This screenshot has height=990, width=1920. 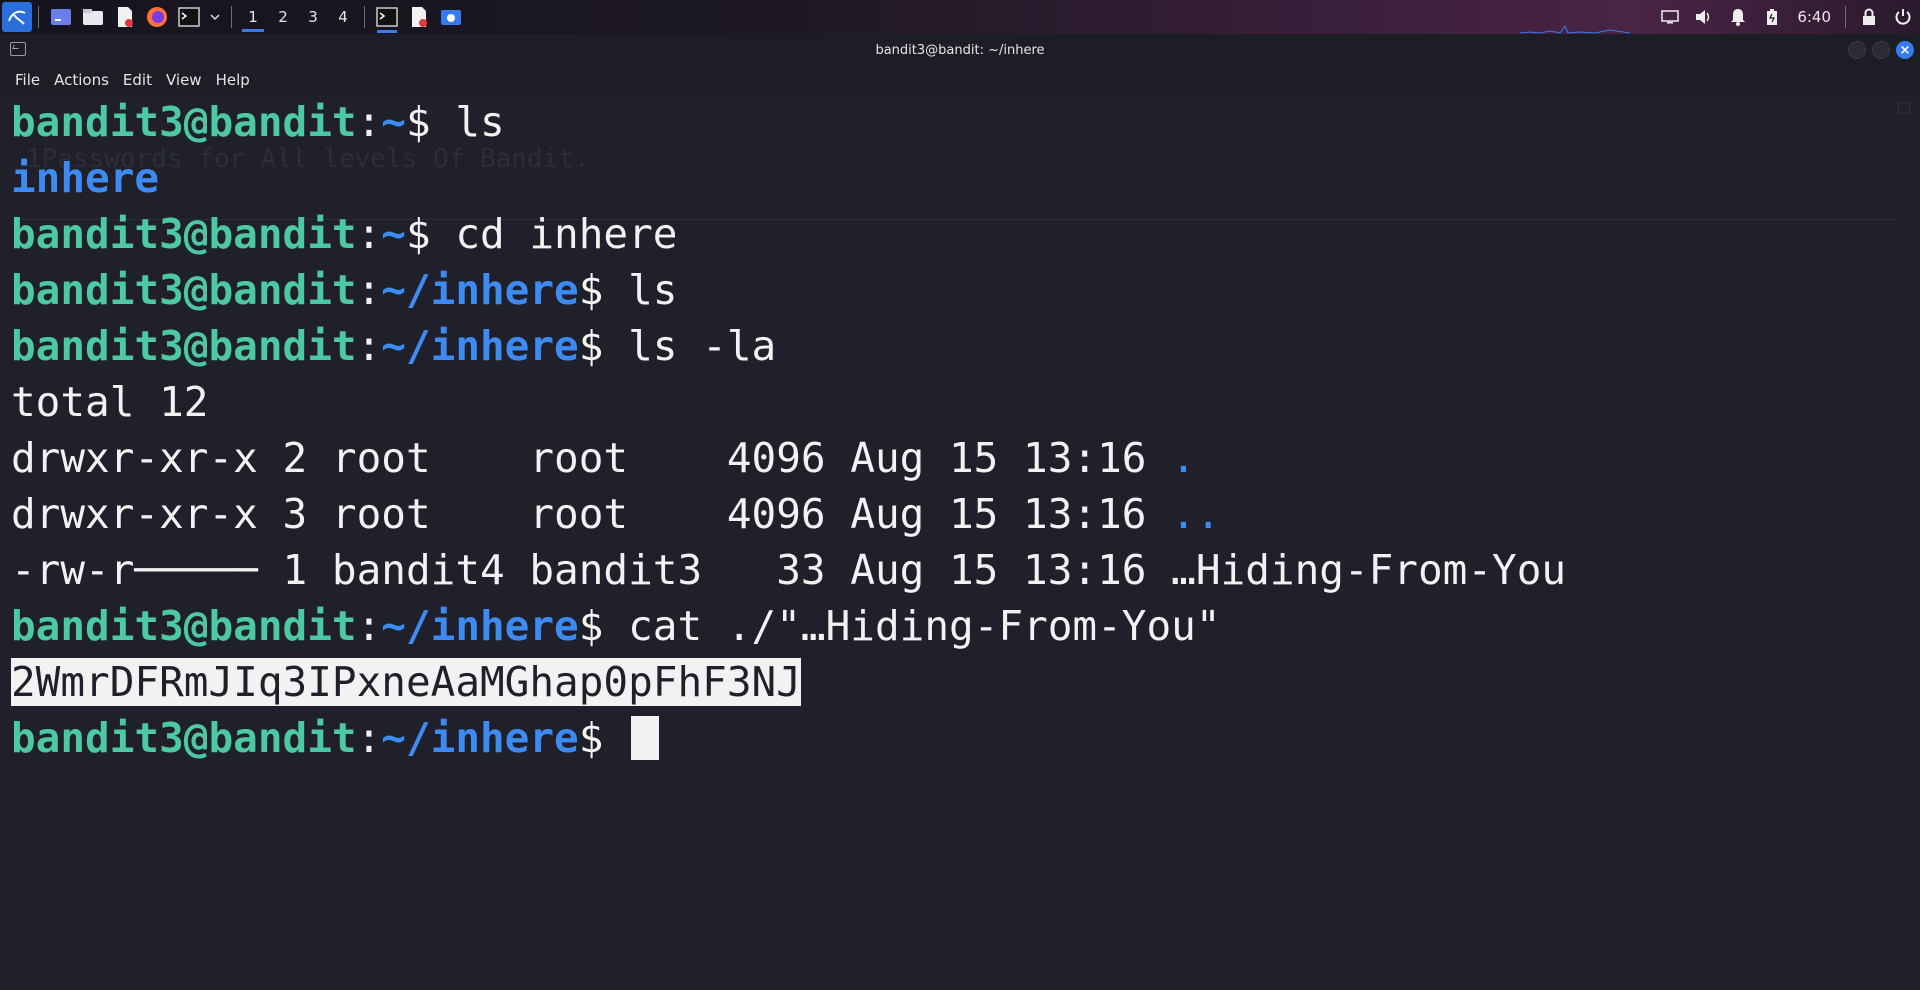 I want to click on menu-bar: File Actions Edit View Help, so click(x=960, y=80).